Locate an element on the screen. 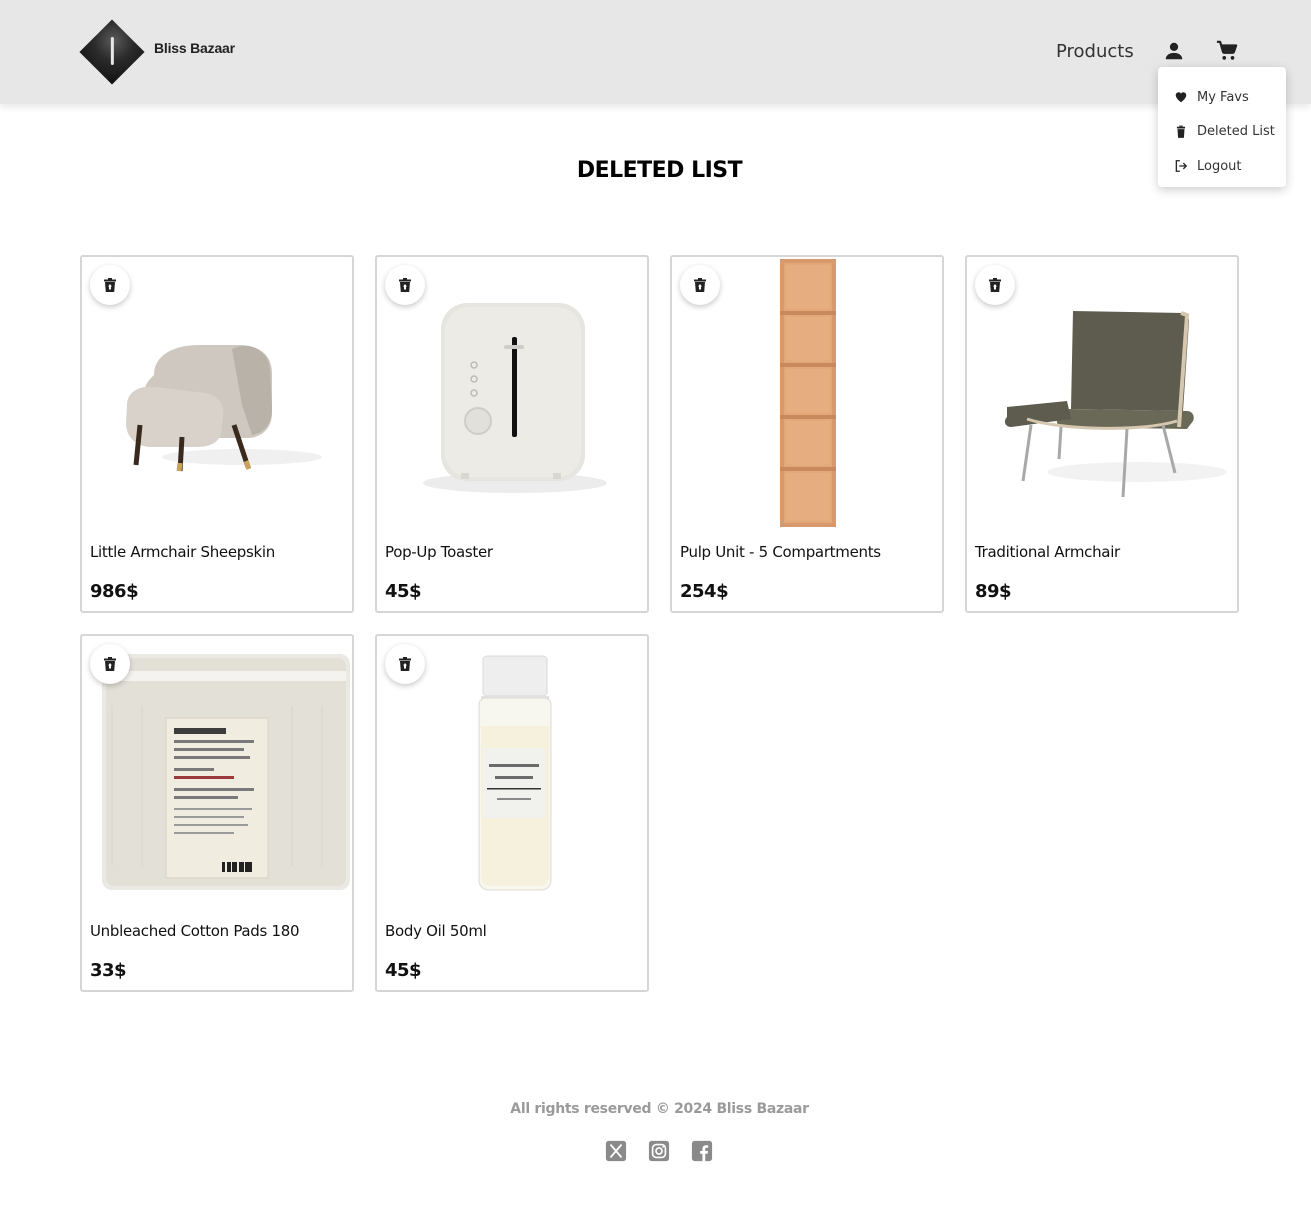  footer-copyright: All rights reserved © 2024 Bliss Bazaar is located at coordinates (659, 1109).